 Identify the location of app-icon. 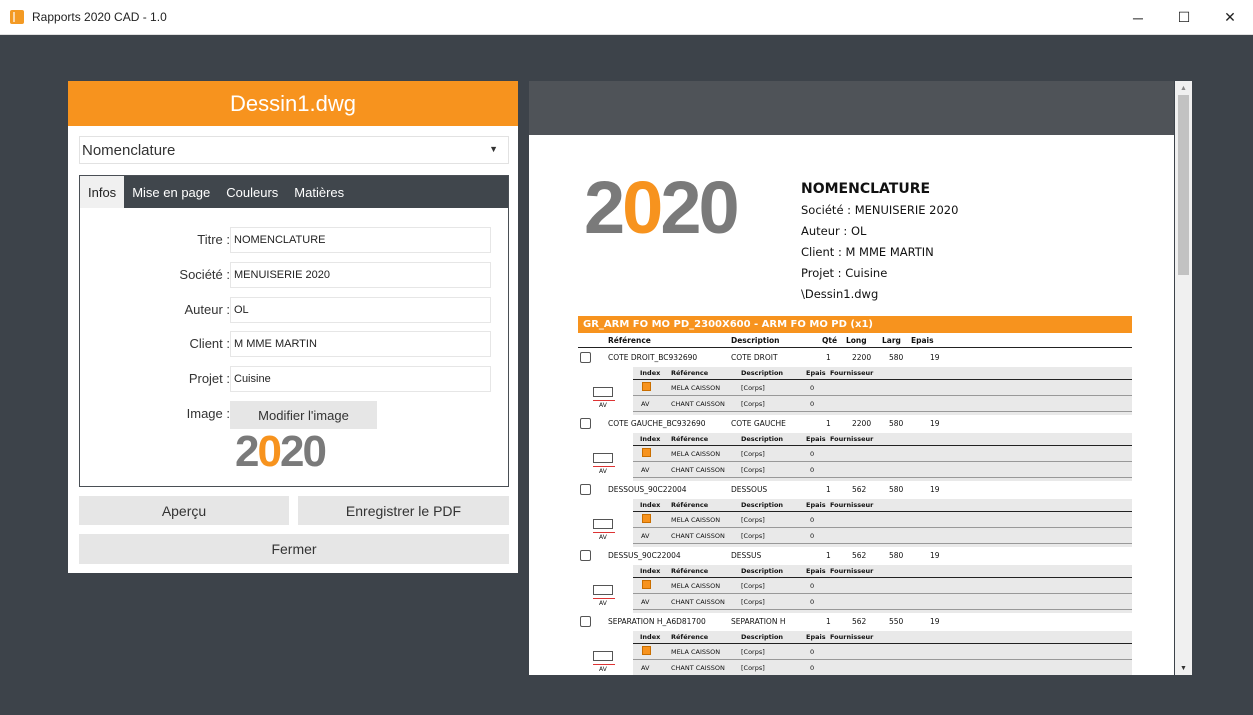
(17, 17).